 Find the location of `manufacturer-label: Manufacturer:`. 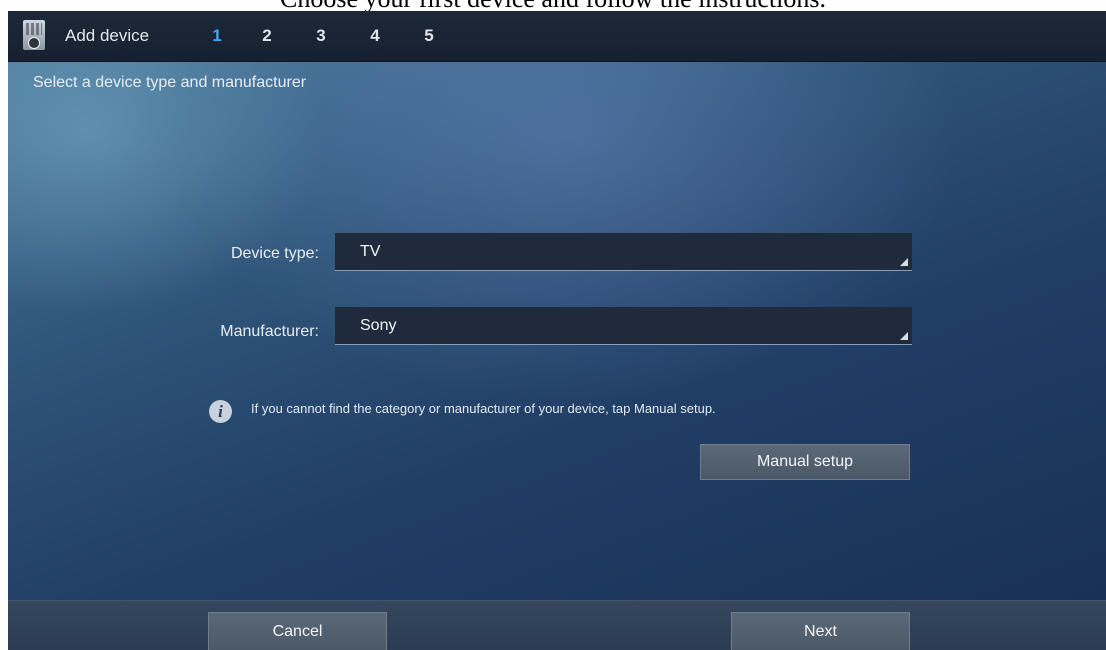

manufacturer-label: Manufacturer: is located at coordinates (269, 331).